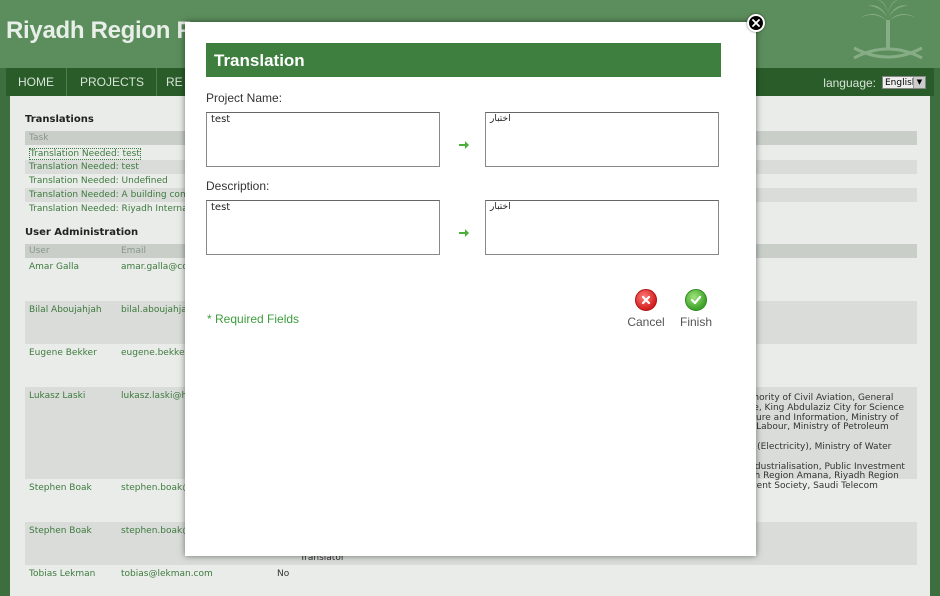 The image size is (940, 596). I want to click on required-fields-note: * Required Fields, so click(253, 319).